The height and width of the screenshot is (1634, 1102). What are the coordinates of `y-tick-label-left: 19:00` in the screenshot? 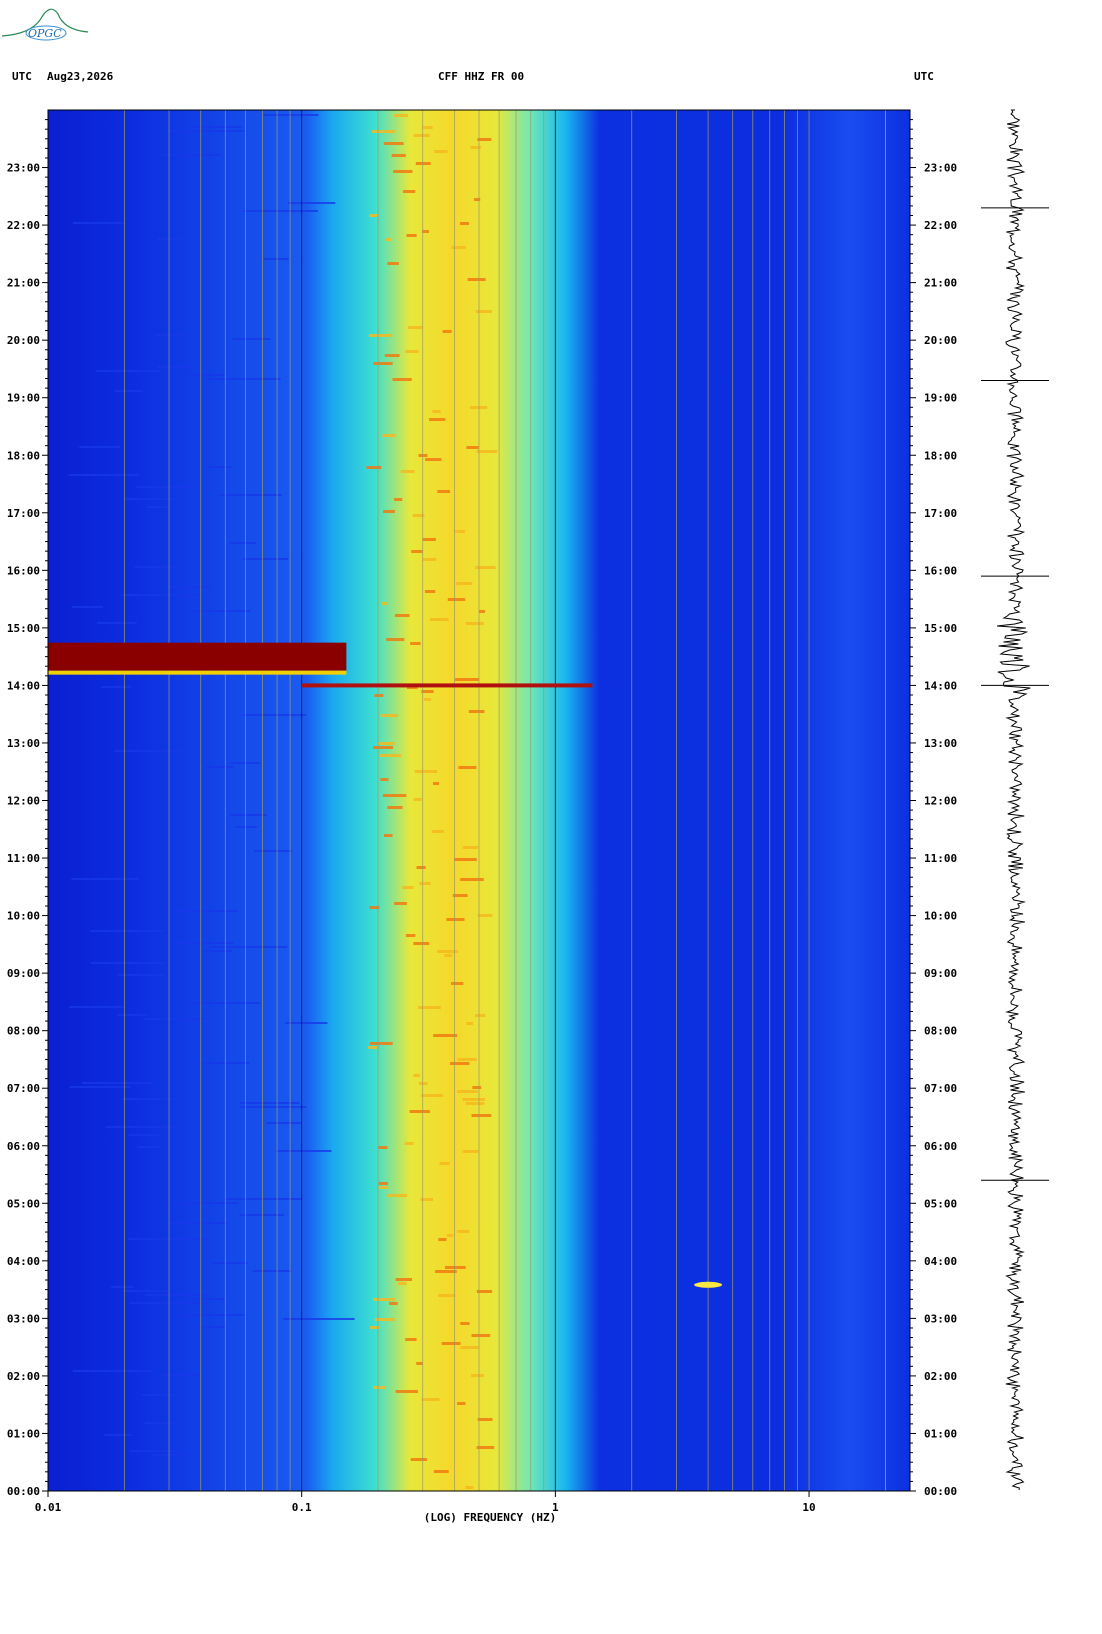 It's located at (23, 398).